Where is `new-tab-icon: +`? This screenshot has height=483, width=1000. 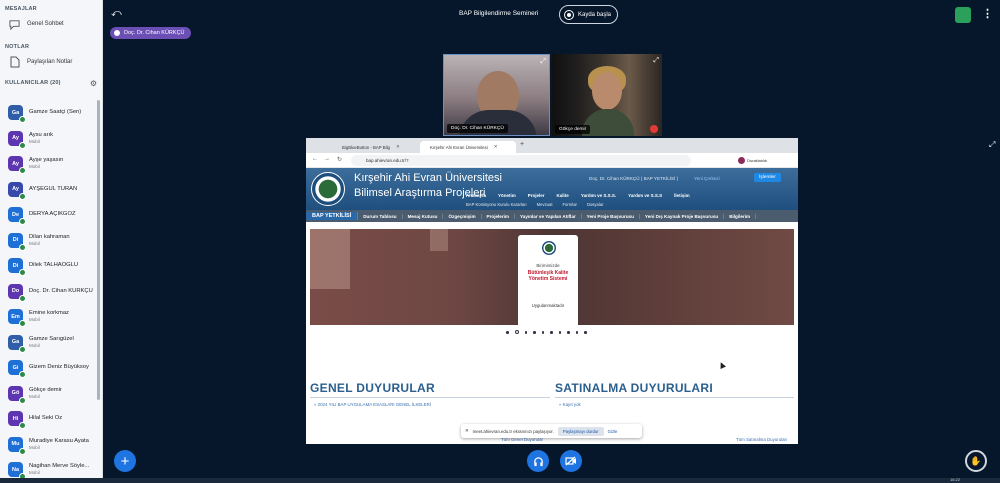
new-tab-icon: + is located at coordinates (522, 144).